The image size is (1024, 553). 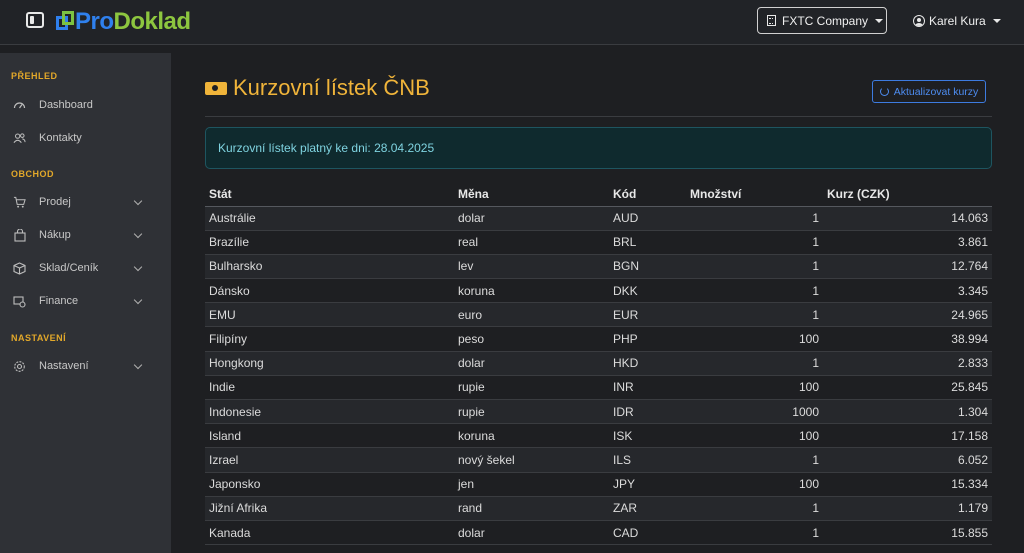 What do you see at coordinates (329, 460) in the screenshot?
I see `cell-stat: Izrael` at bounding box center [329, 460].